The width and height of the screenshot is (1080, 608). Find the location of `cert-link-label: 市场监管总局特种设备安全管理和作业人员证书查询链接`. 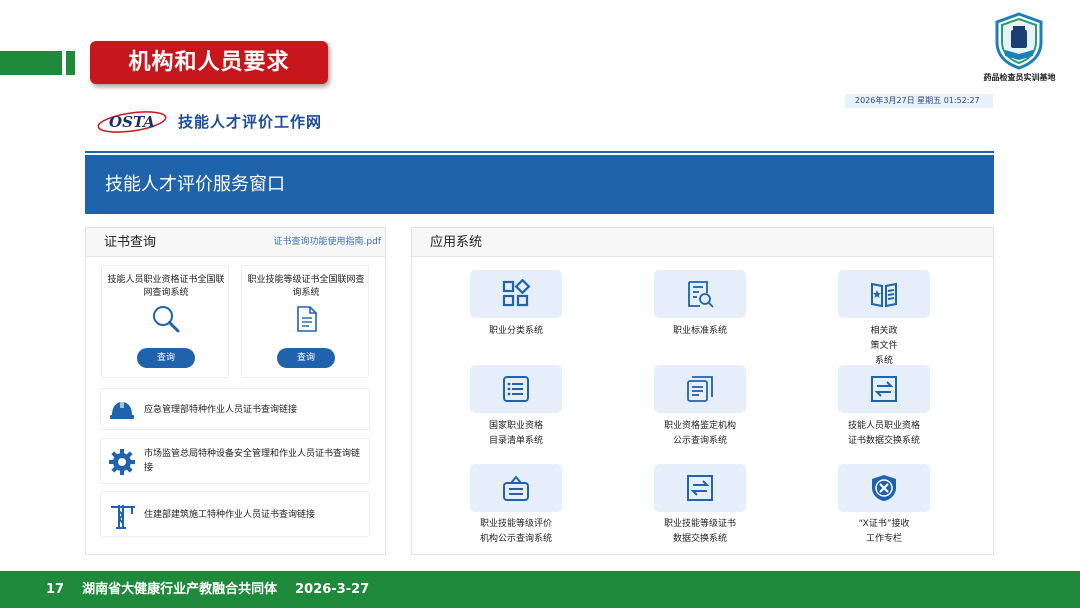

cert-link-label: 市场监管总局特种设备安全管理和作业人员证书查询链接 is located at coordinates (252, 461).